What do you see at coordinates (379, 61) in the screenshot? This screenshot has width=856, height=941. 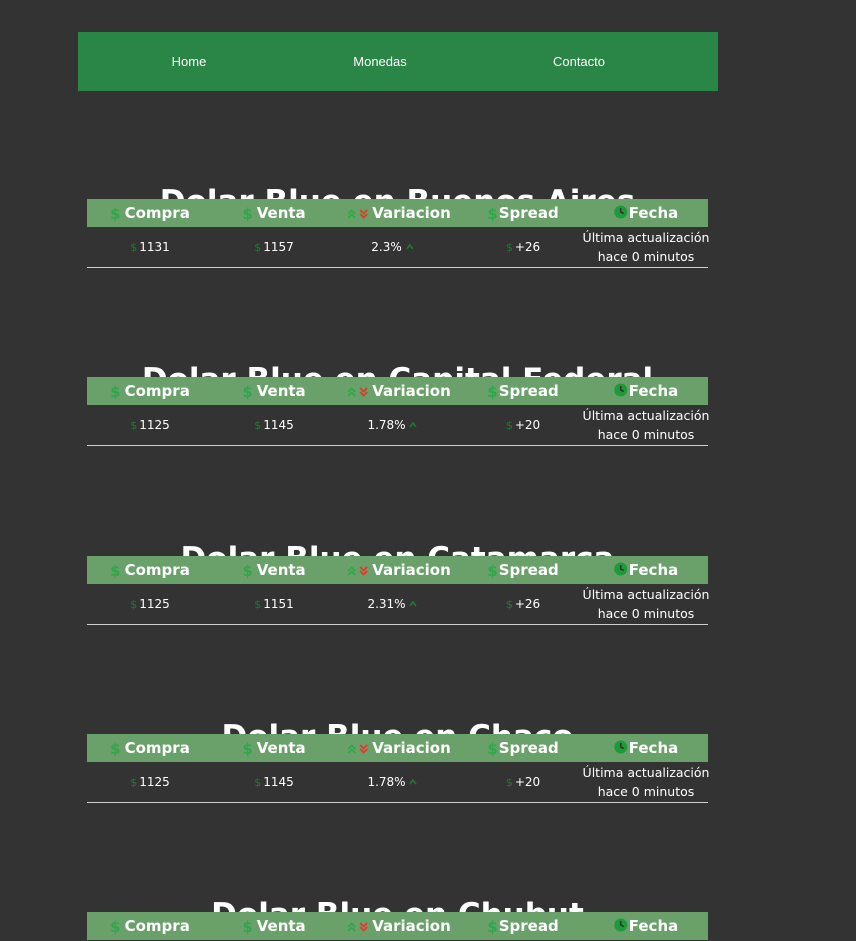 I see `nav-monedas-link: Monedas` at bounding box center [379, 61].